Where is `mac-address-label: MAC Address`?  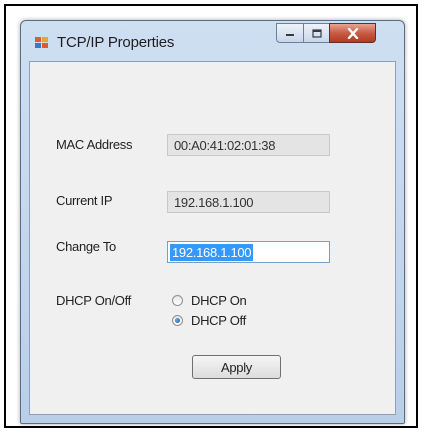 mac-address-label: MAC Address is located at coordinates (94, 144).